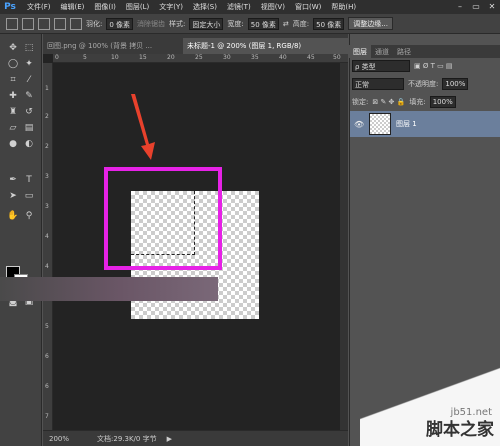 This screenshot has width=500, height=446. What do you see at coordinates (29, 48) in the screenshot?
I see `marquee-tool-icon: ⬚` at bounding box center [29, 48].